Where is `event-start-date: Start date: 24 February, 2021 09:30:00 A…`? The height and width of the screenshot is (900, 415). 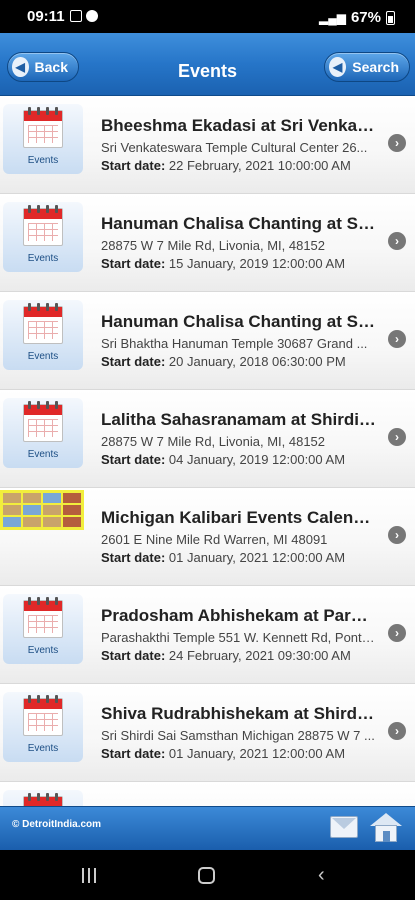
event-start-date: Start date: 24 February, 2021 09:30:00 A… is located at coordinates (241, 655).